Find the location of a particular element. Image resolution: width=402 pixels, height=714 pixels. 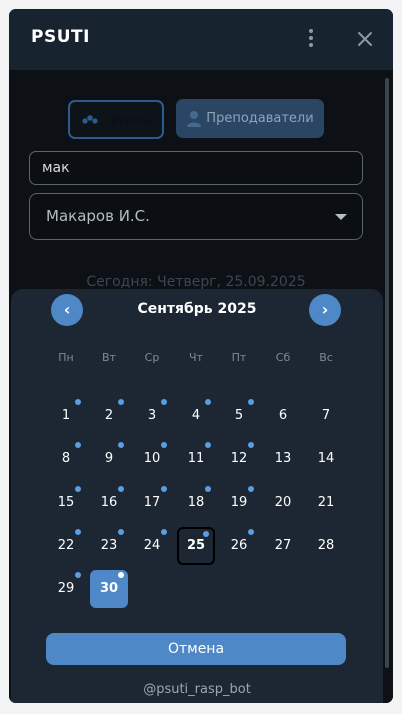

day-number: 11 is located at coordinates (196, 458).